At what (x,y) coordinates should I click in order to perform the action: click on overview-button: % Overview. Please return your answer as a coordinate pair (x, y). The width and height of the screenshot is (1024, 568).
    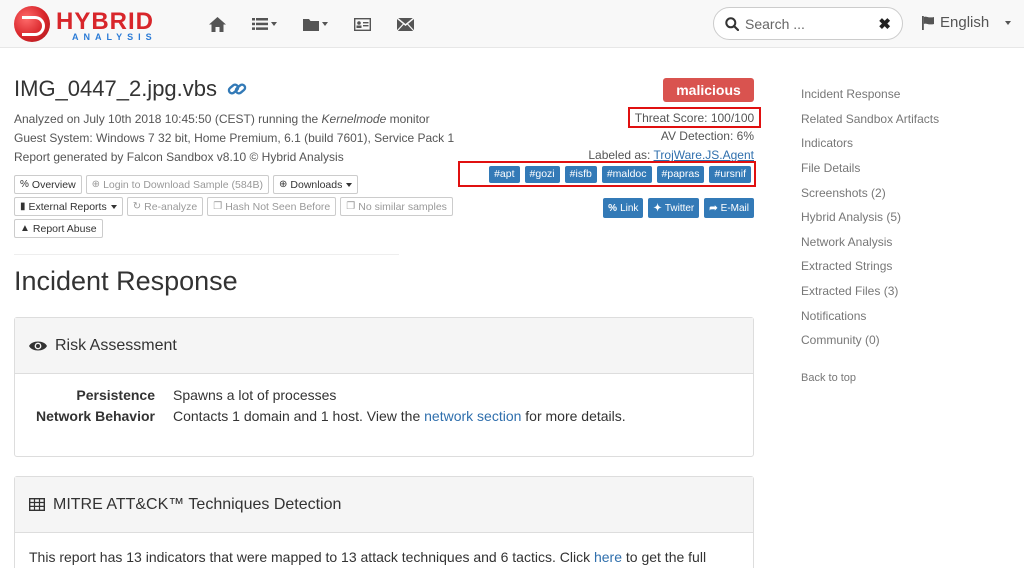
    Looking at the image, I should click on (48, 184).